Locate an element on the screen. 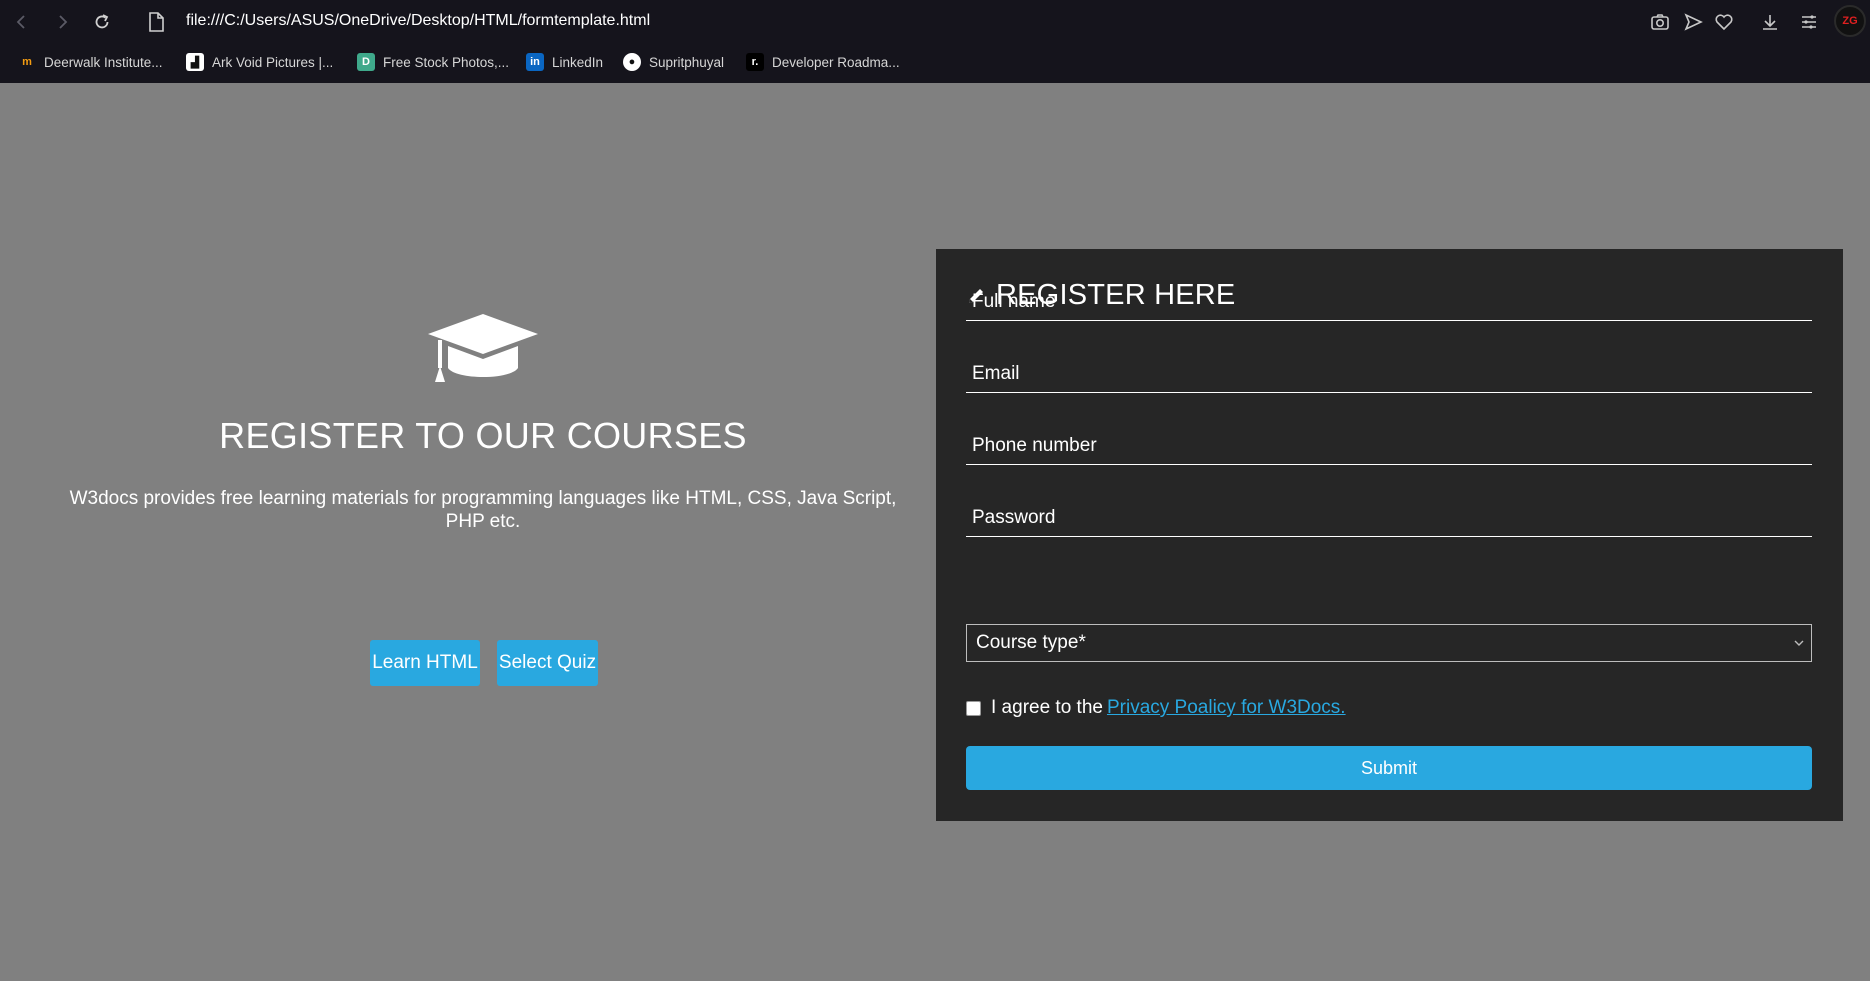  profile-avatar: ZG is located at coordinates (1850, 21).